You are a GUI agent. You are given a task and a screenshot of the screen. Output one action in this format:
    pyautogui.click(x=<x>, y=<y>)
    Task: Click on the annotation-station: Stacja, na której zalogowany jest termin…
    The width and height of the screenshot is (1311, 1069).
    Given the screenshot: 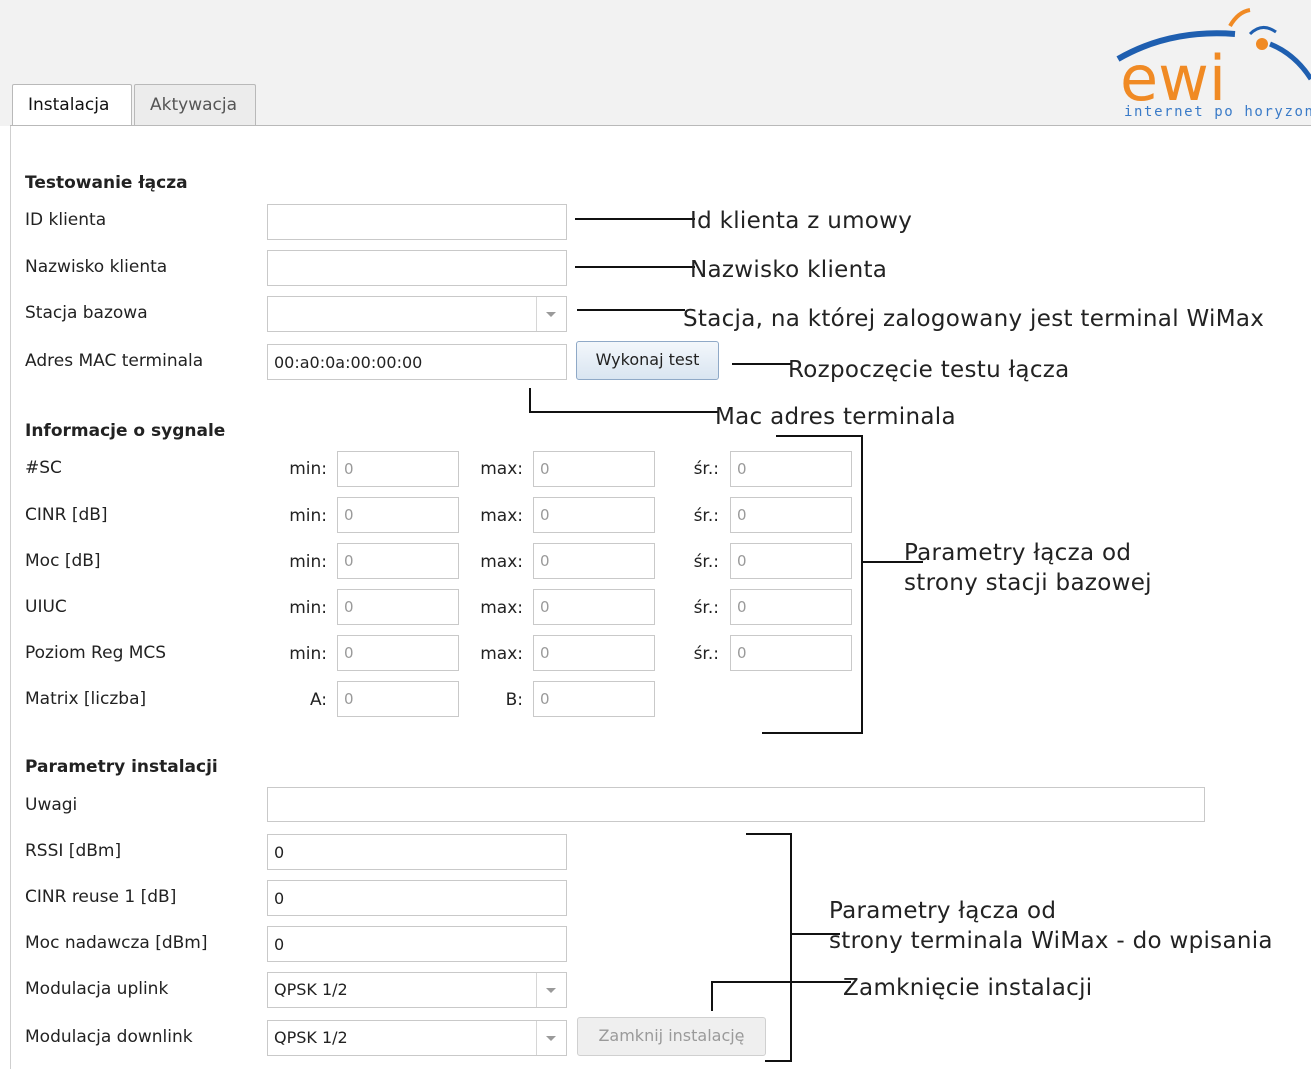 What is the action you would take?
    pyautogui.click(x=974, y=319)
    